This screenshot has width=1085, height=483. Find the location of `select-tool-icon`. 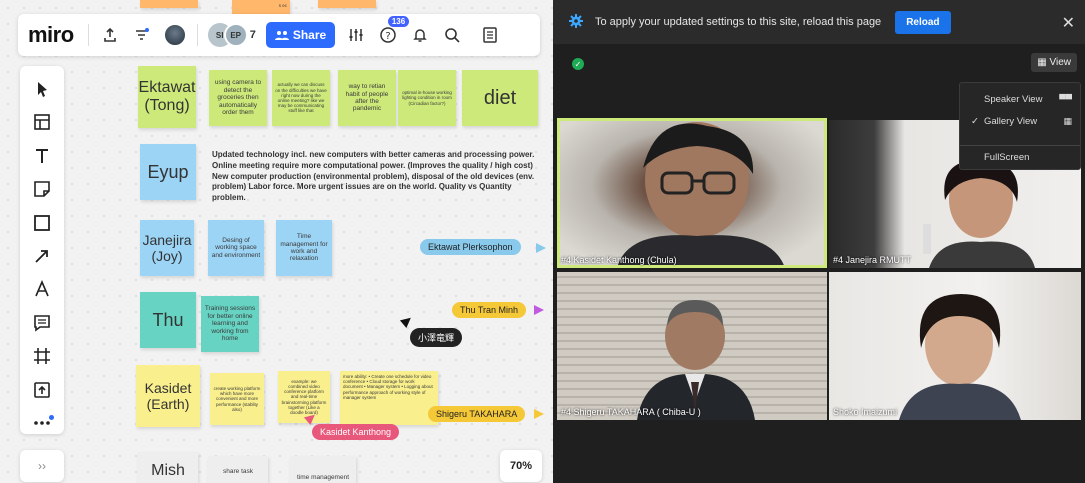

select-tool-icon is located at coordinates (42, 88).